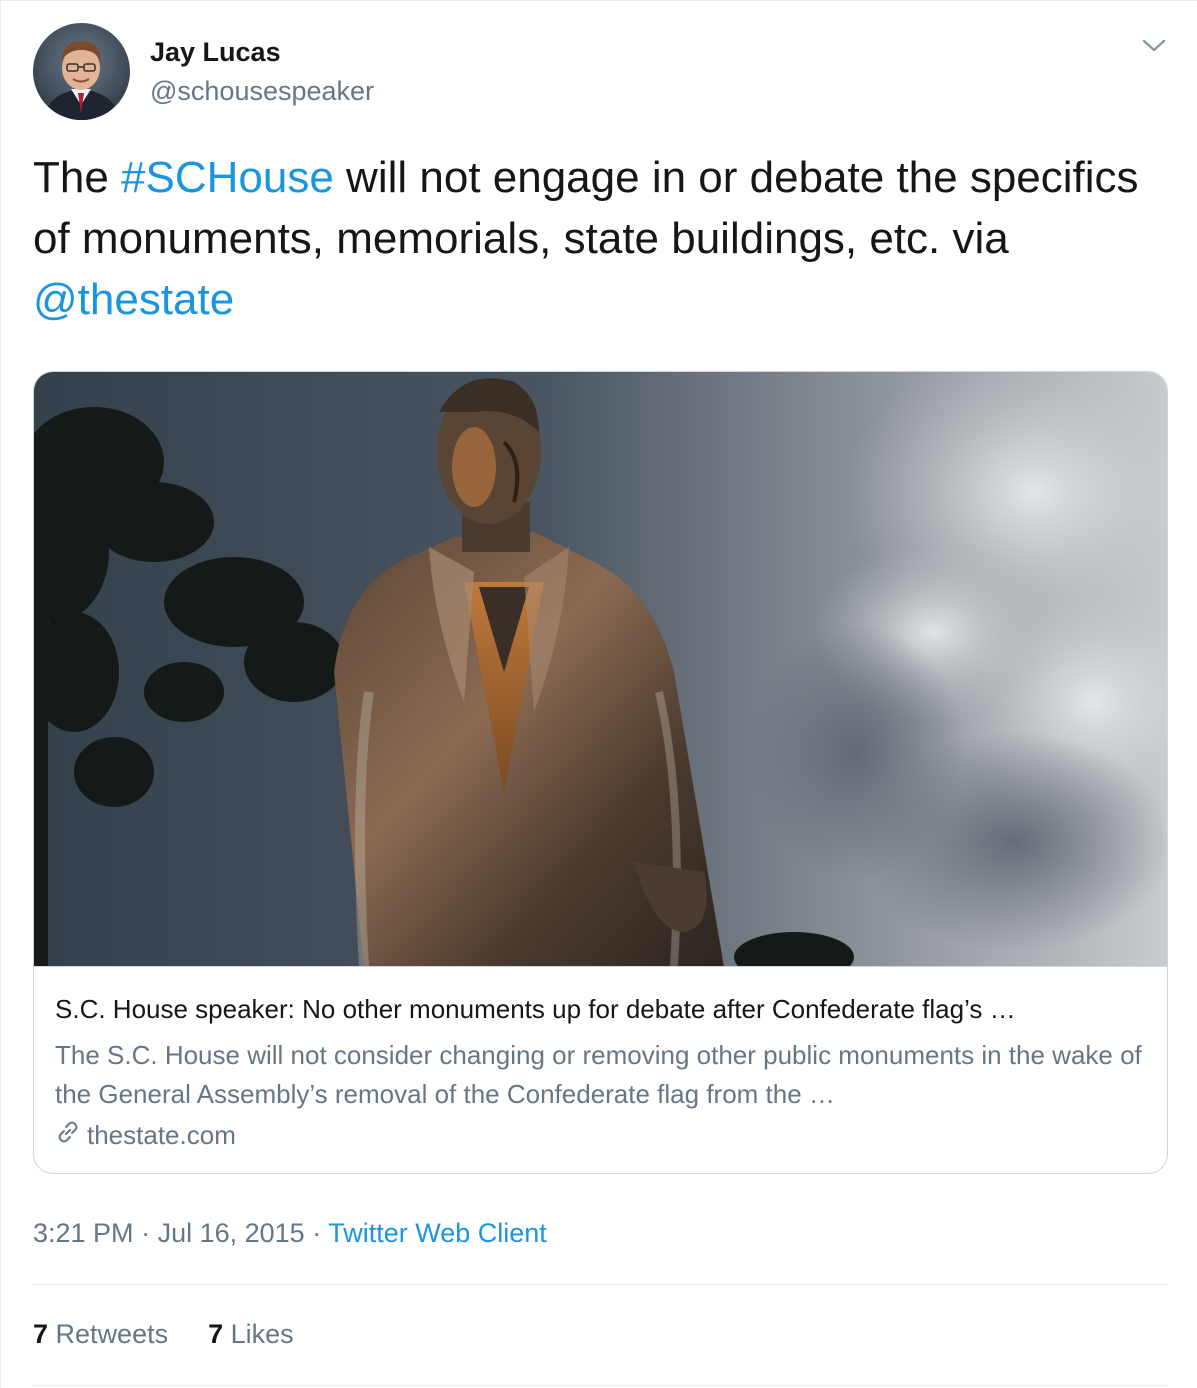 The width and height of the screenshot is (1197, 1388). Describe the element at coordinates (262, 1334) in the screenshot. I see `likes-label: Likes` at that location.